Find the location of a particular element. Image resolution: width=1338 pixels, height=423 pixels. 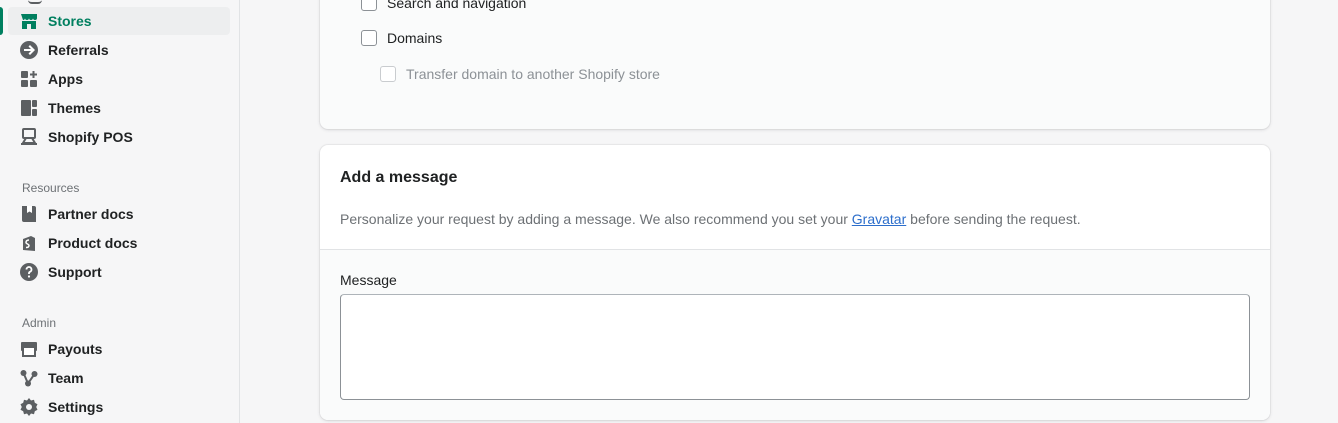

transfer-domain-checkbox is located at coordinates (388, 74).